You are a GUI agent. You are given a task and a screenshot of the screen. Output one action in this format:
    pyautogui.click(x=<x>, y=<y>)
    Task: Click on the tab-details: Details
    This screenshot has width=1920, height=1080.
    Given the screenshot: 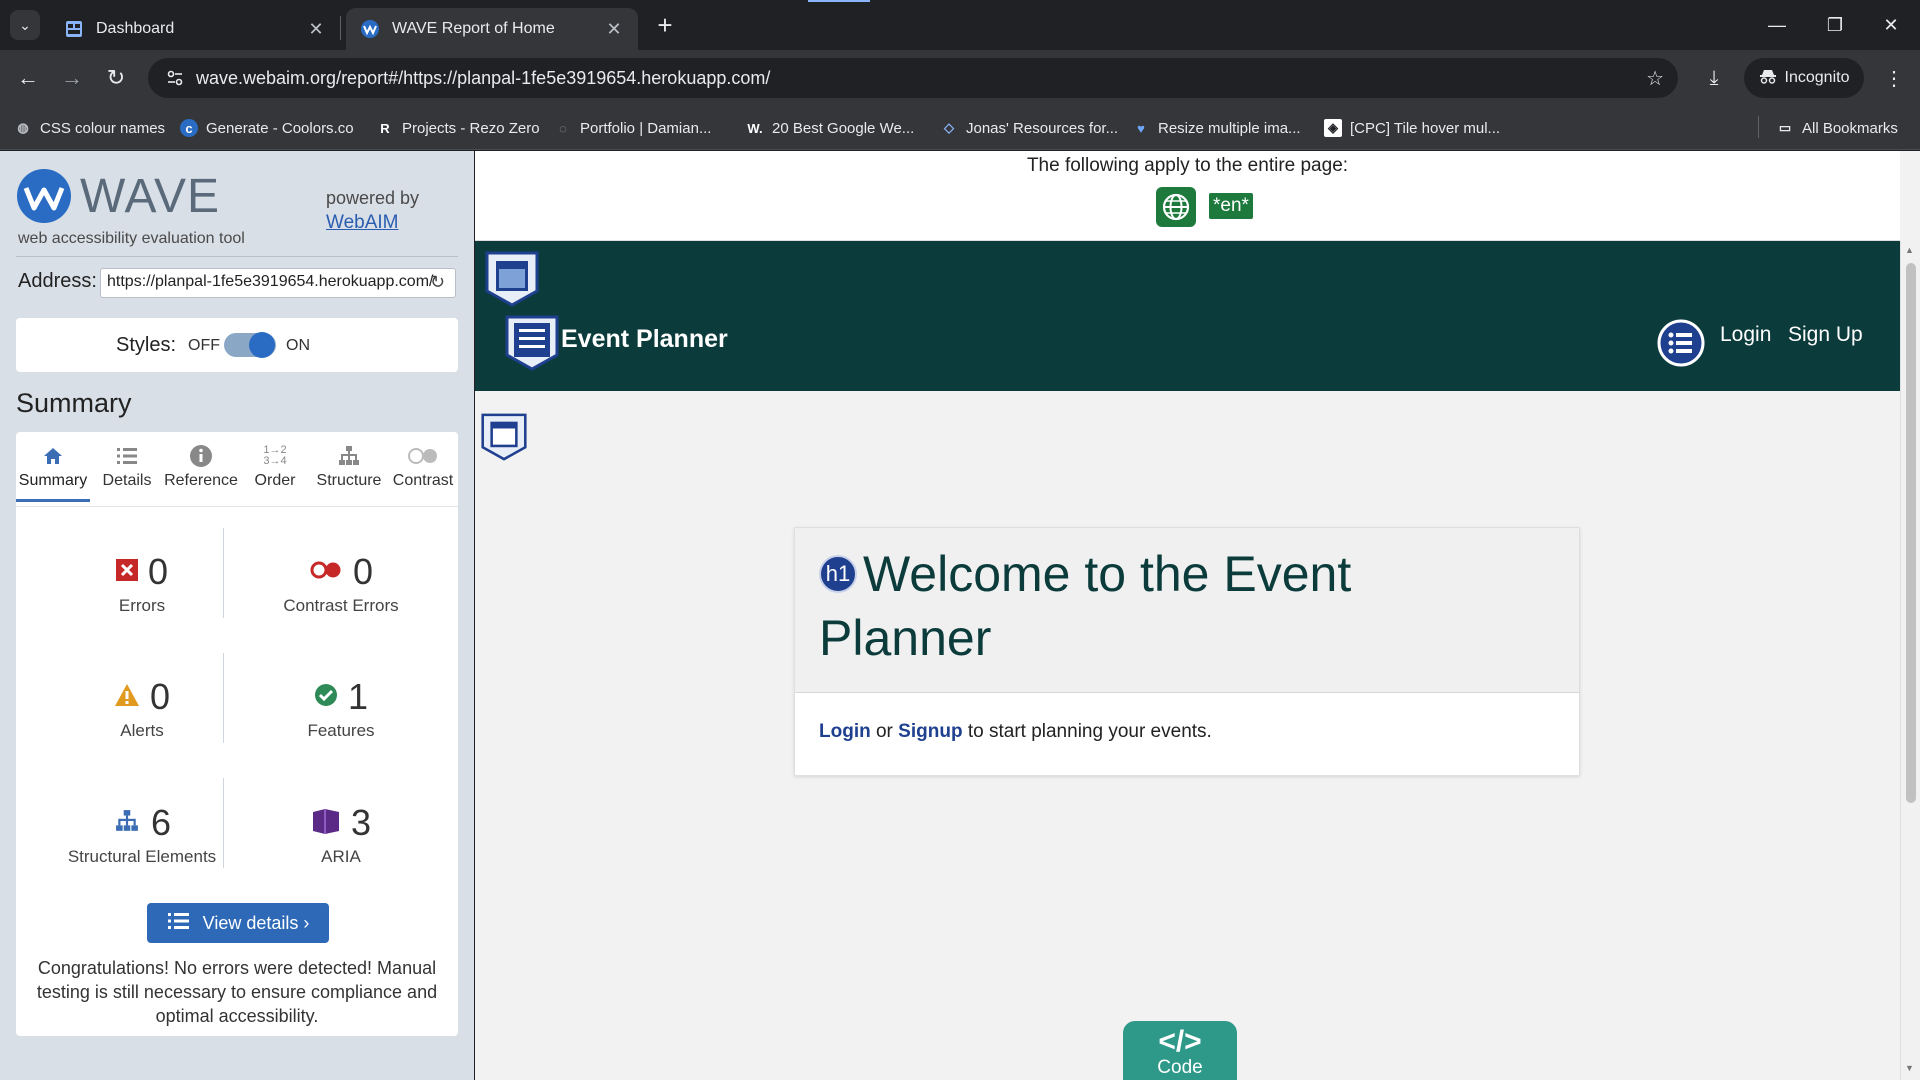 What is the action you would take?
    pyautogui.click(x=127, y=471)
    